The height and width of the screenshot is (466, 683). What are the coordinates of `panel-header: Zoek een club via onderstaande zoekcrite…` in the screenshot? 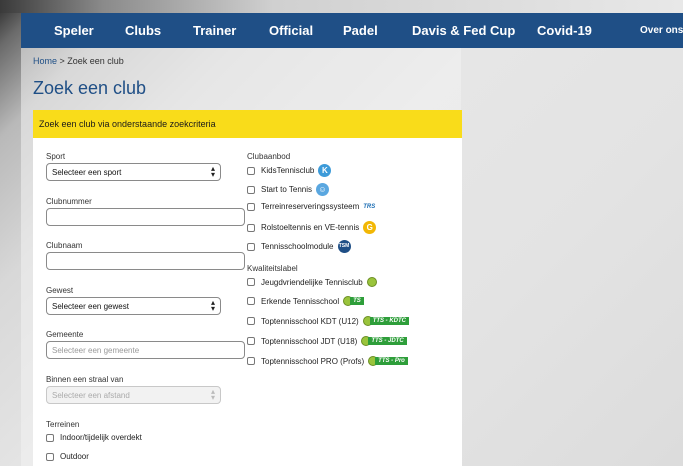 It's located at (247, 124).